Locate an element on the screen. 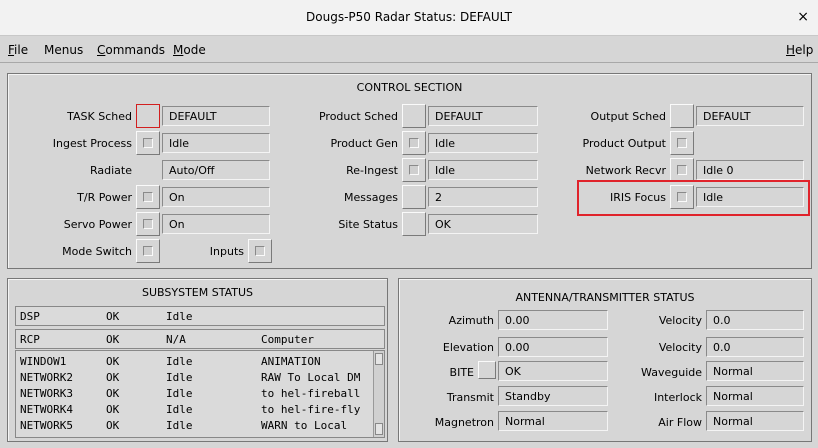 Image resolution: width=818 pixels, height=448 pixels. inputs-button is located at coordinates (260, 251).